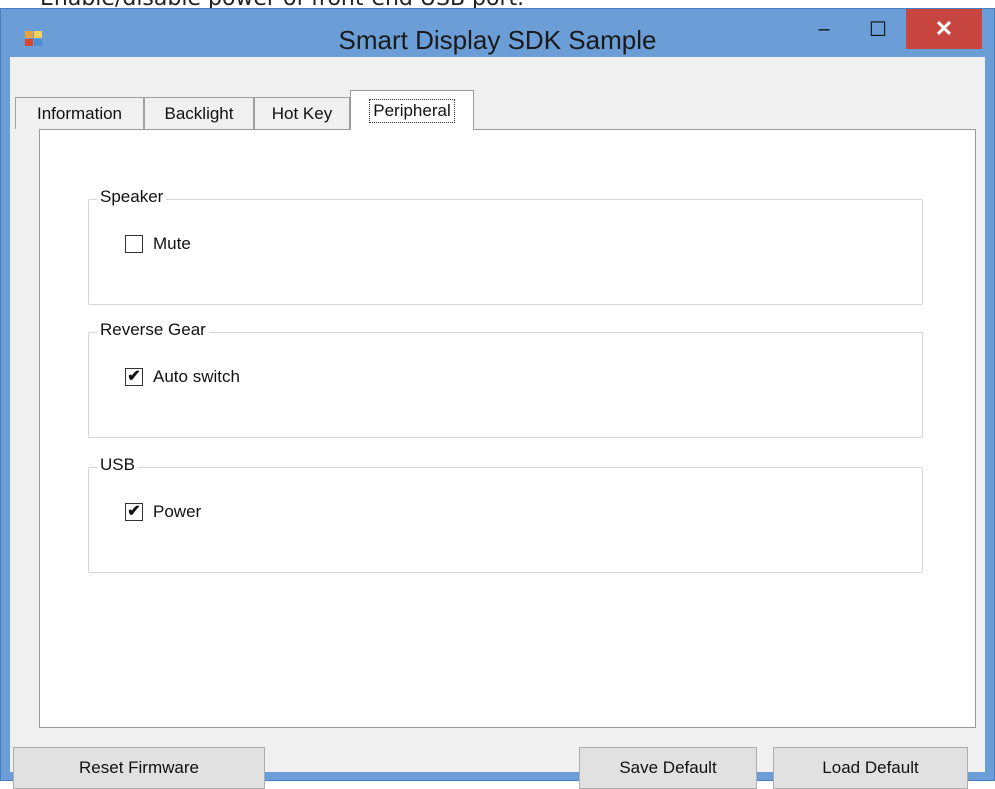 Image resolution: width=995 pixels, height=789 pixels. I want to click on close-icon: ✕, so click(944, 28).